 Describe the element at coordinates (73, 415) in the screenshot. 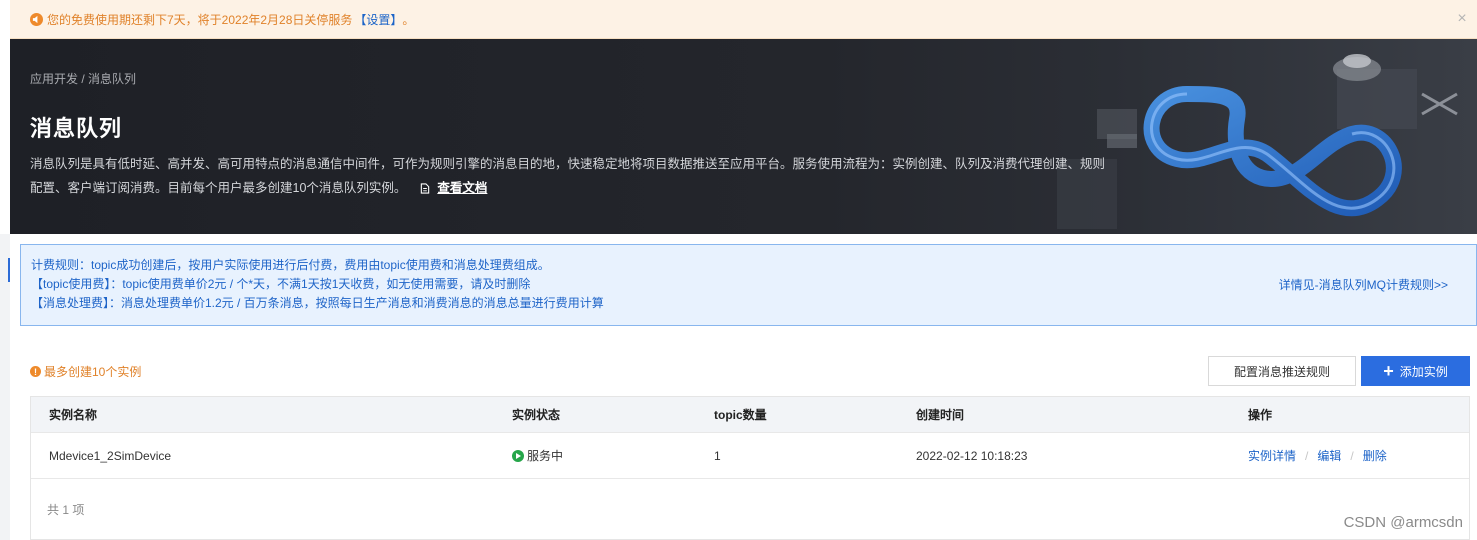

I see `column-header-name: 实例名称` at that location.